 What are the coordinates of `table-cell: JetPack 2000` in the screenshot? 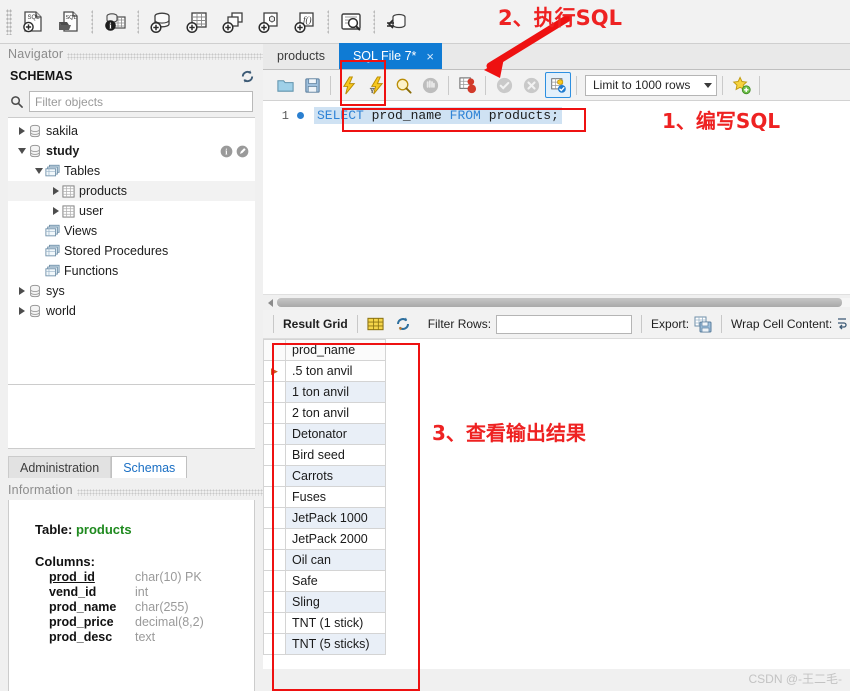 It's located at (335, 539).